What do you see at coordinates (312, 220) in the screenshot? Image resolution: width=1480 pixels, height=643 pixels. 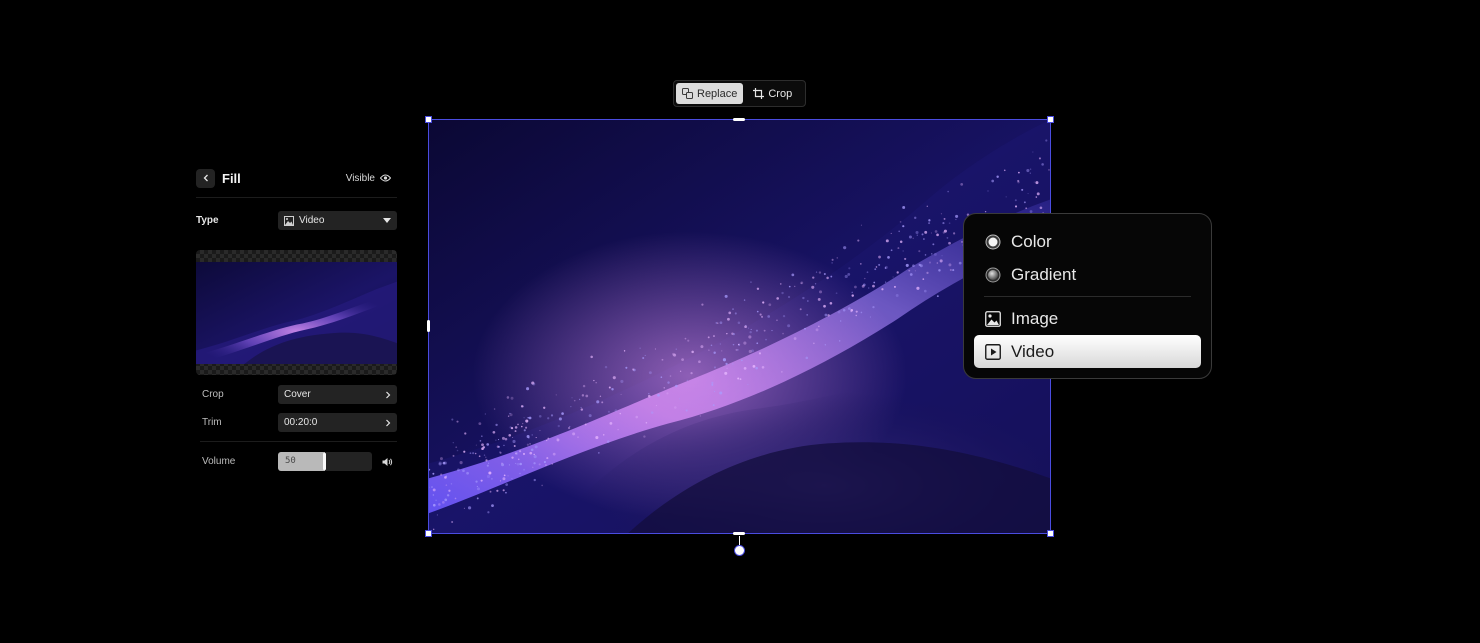 I see `type-select-value: Video` at bounding box center [312, 220].